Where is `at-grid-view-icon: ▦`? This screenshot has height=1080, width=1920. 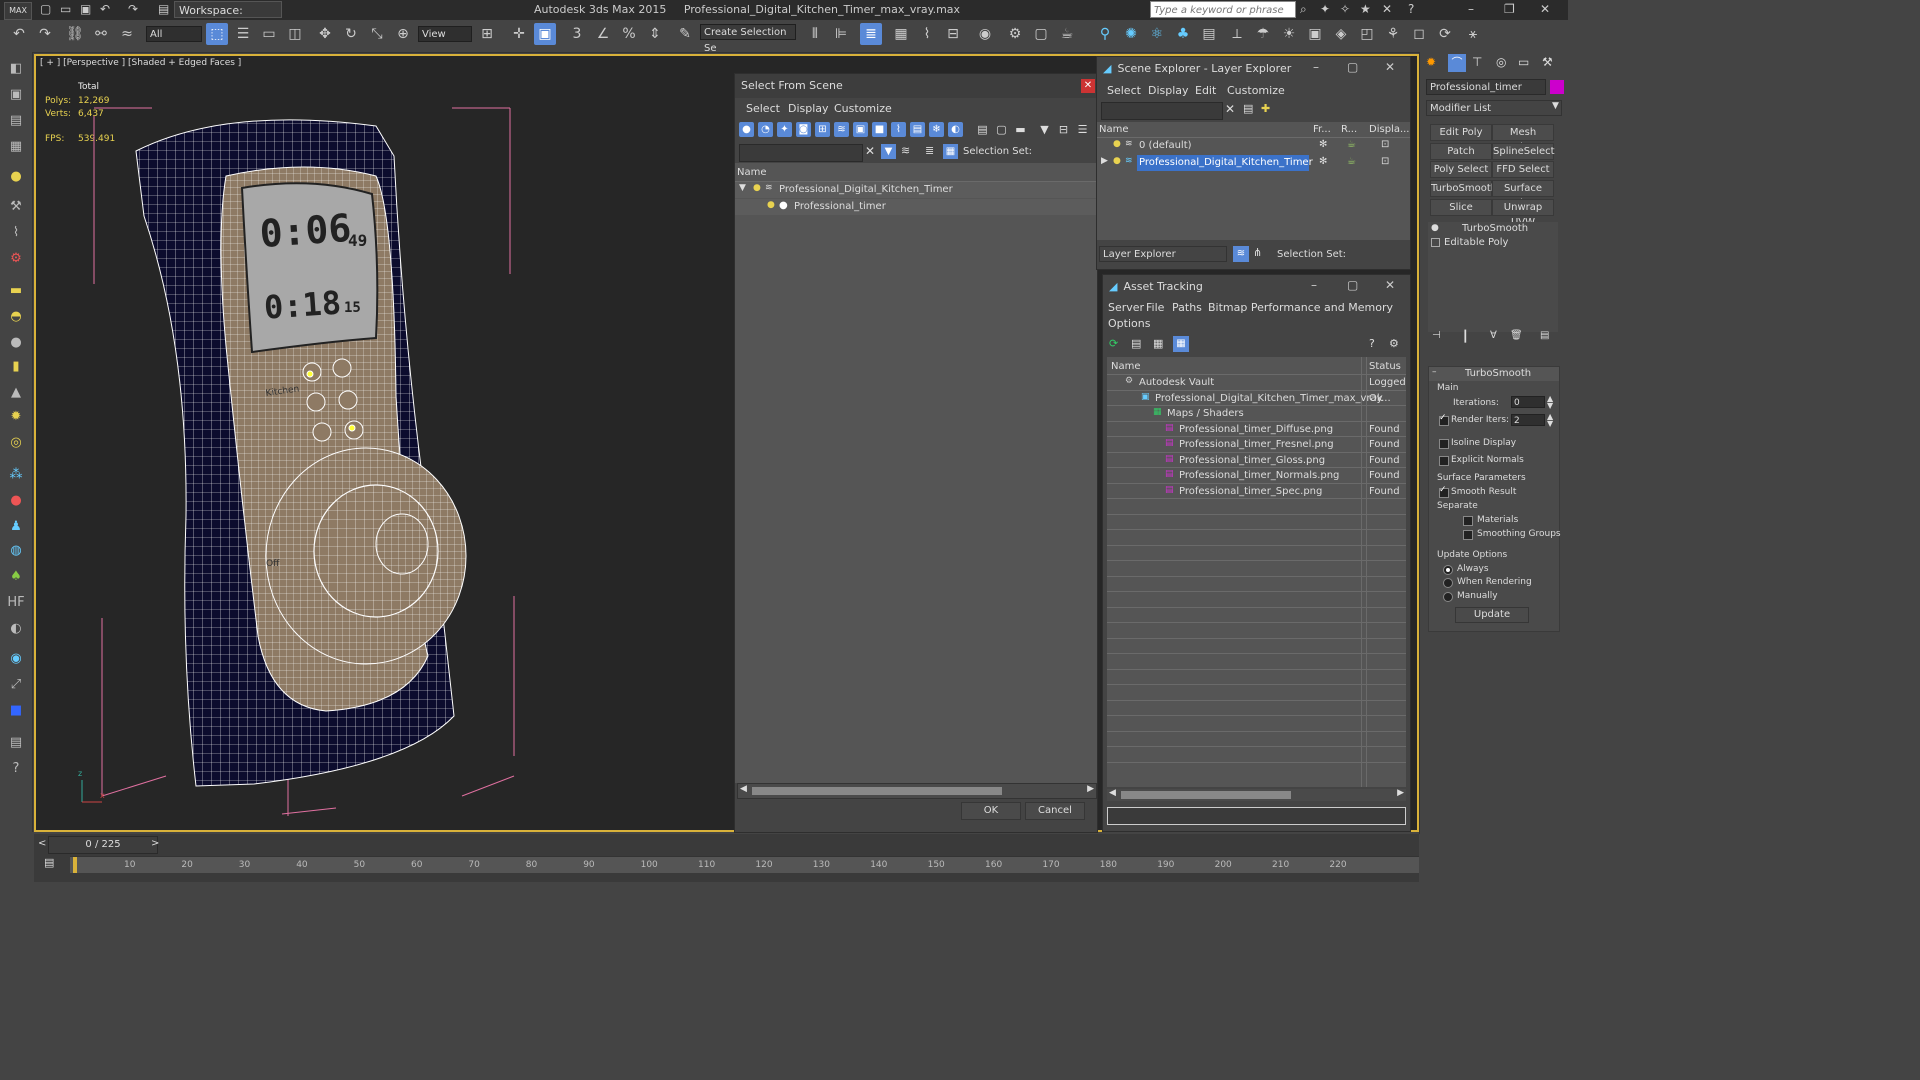
at-grid-view-icon: ▦ is located at coordinates (1181, 344).